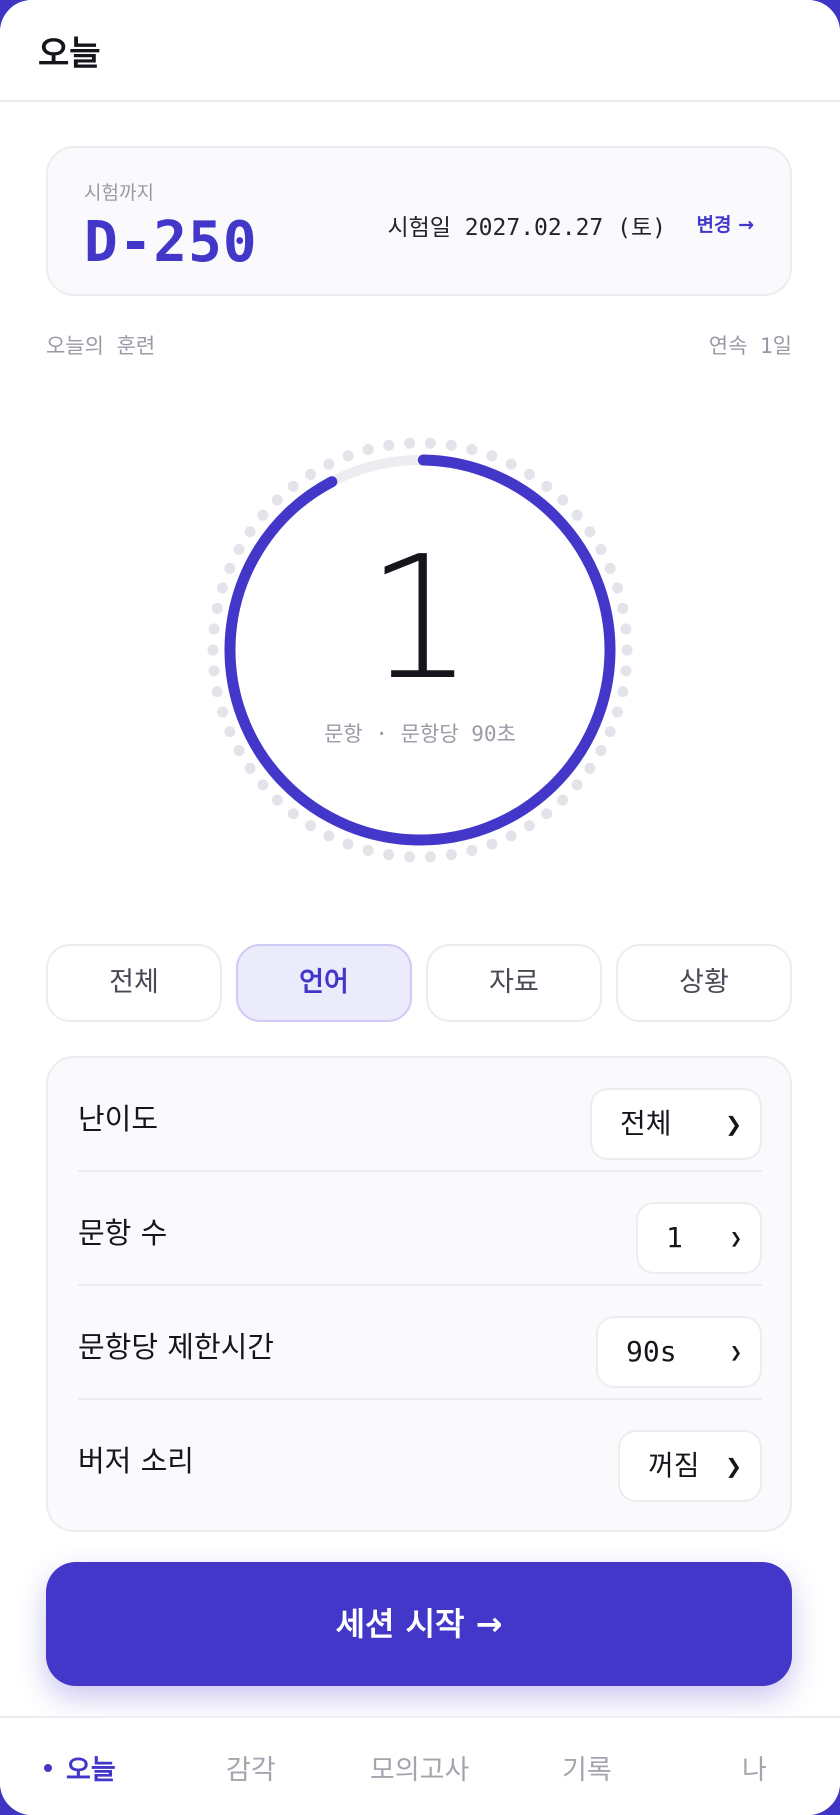  Describe the element at coordinates (646, 1123) in the screenshot. I see `difficulty-value: 전체` at that location.